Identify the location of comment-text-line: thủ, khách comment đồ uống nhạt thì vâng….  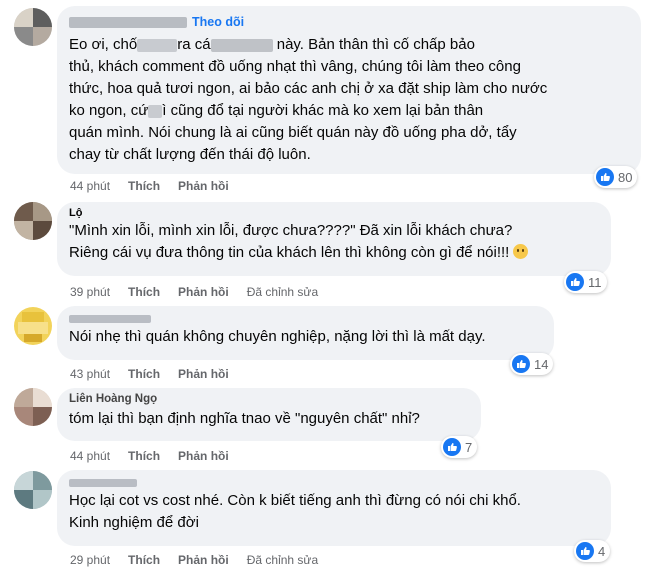
(295, 66).